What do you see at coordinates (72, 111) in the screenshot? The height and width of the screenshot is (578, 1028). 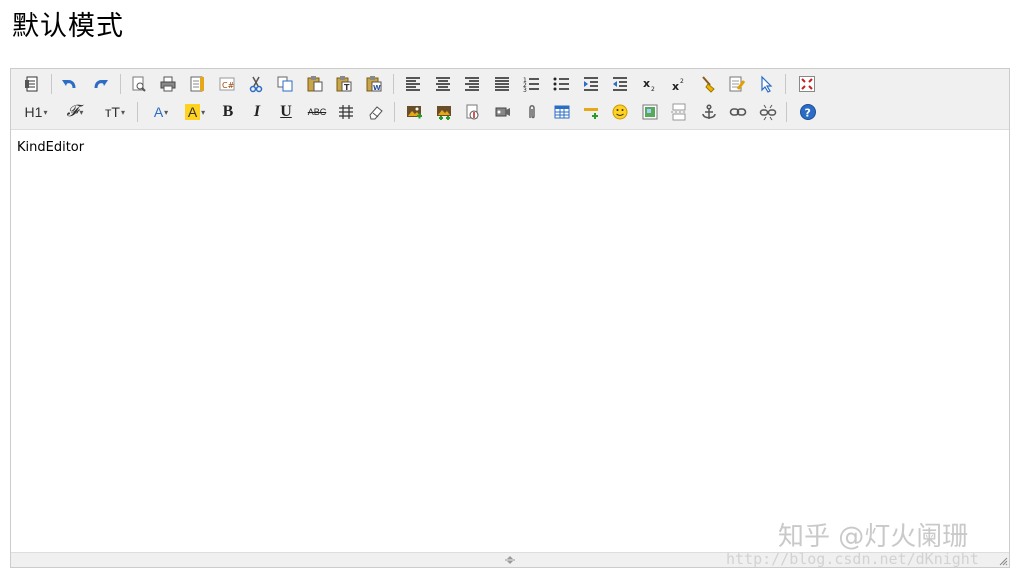 I see `fontname-label: 𝓕` at bounding box center [72, 111].